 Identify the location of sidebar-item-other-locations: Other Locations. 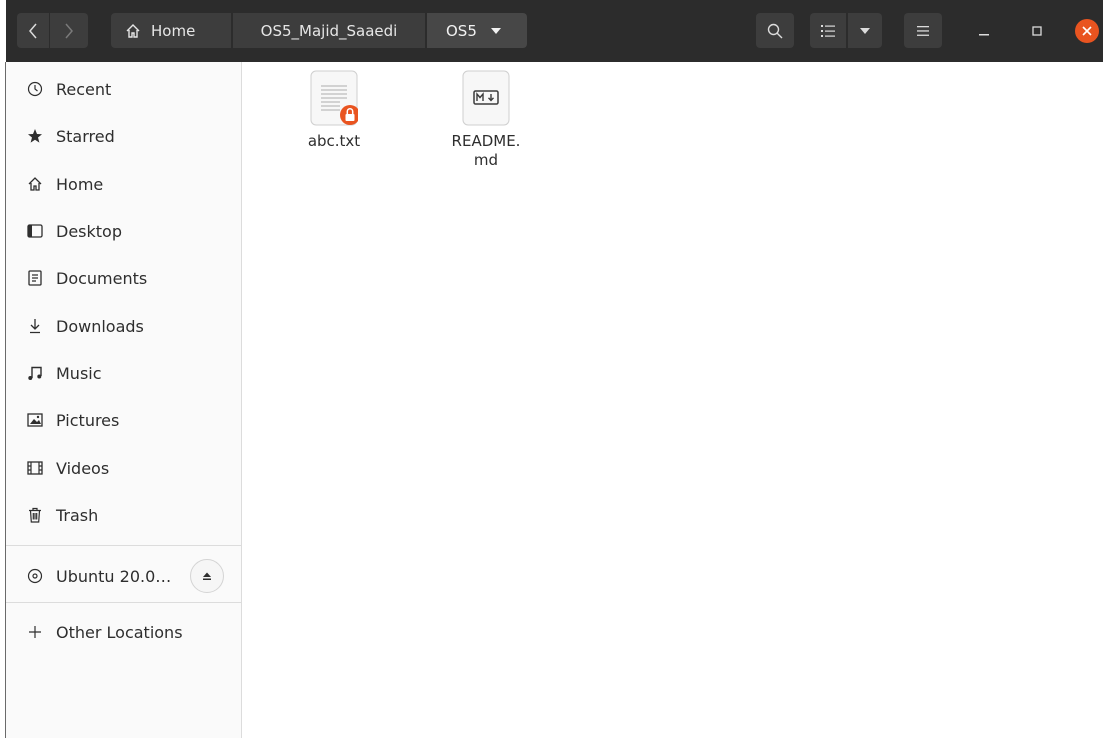
(123, 632).